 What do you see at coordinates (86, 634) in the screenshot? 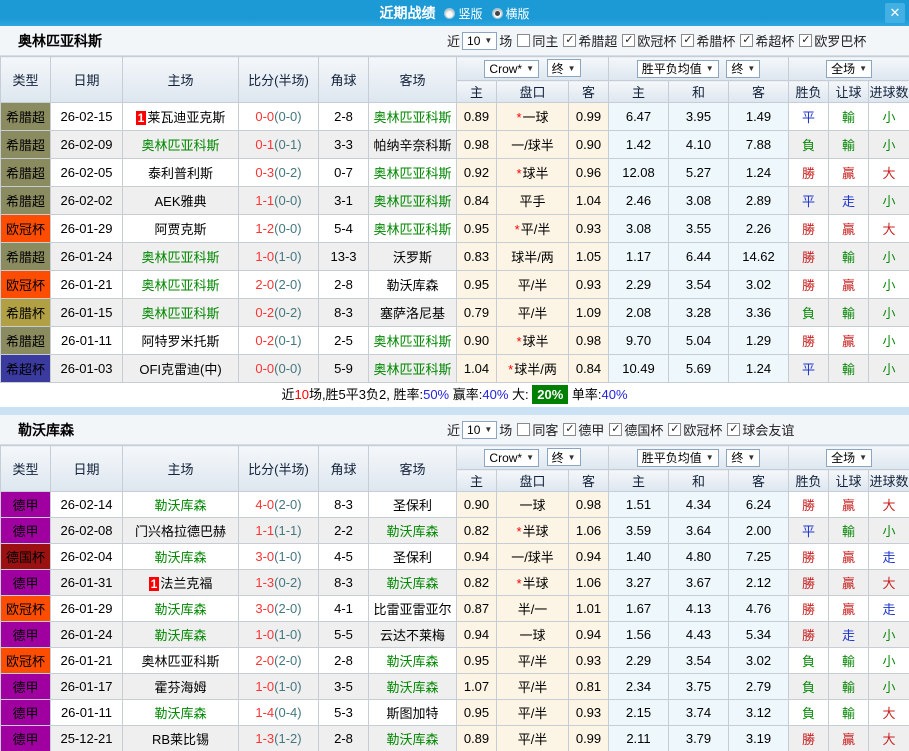
I see `match-date-cell: 26-01-24` at bounding box center [86, 634].